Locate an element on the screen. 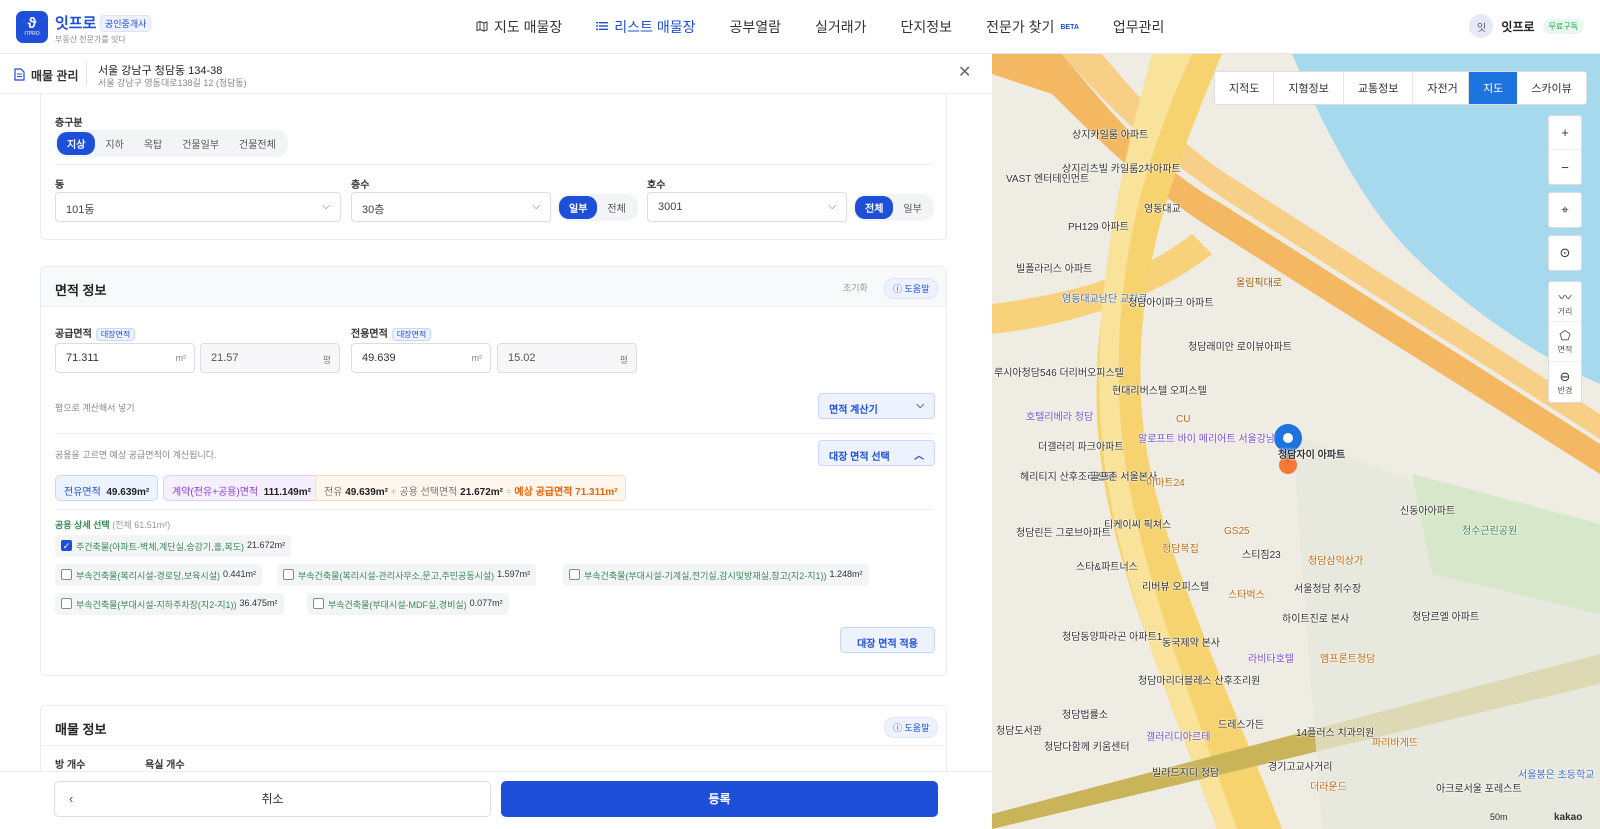  common-item-label: 부속건축물(복리시설-관리사무소,문고,주민공동시설) is located at coordinates (396, 576).